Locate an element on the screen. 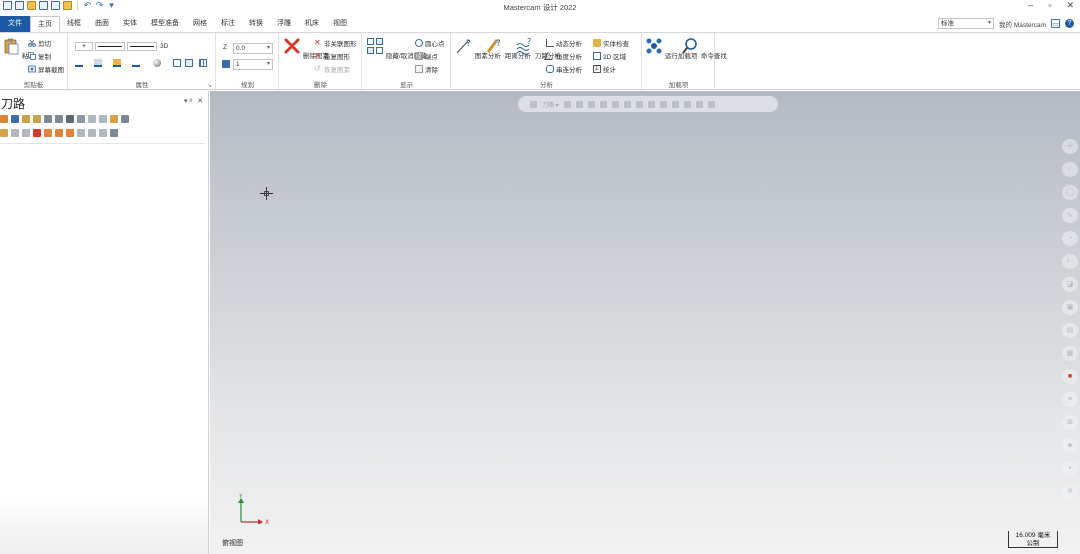  minimize-button: – is located at coordinates (1030, 5).